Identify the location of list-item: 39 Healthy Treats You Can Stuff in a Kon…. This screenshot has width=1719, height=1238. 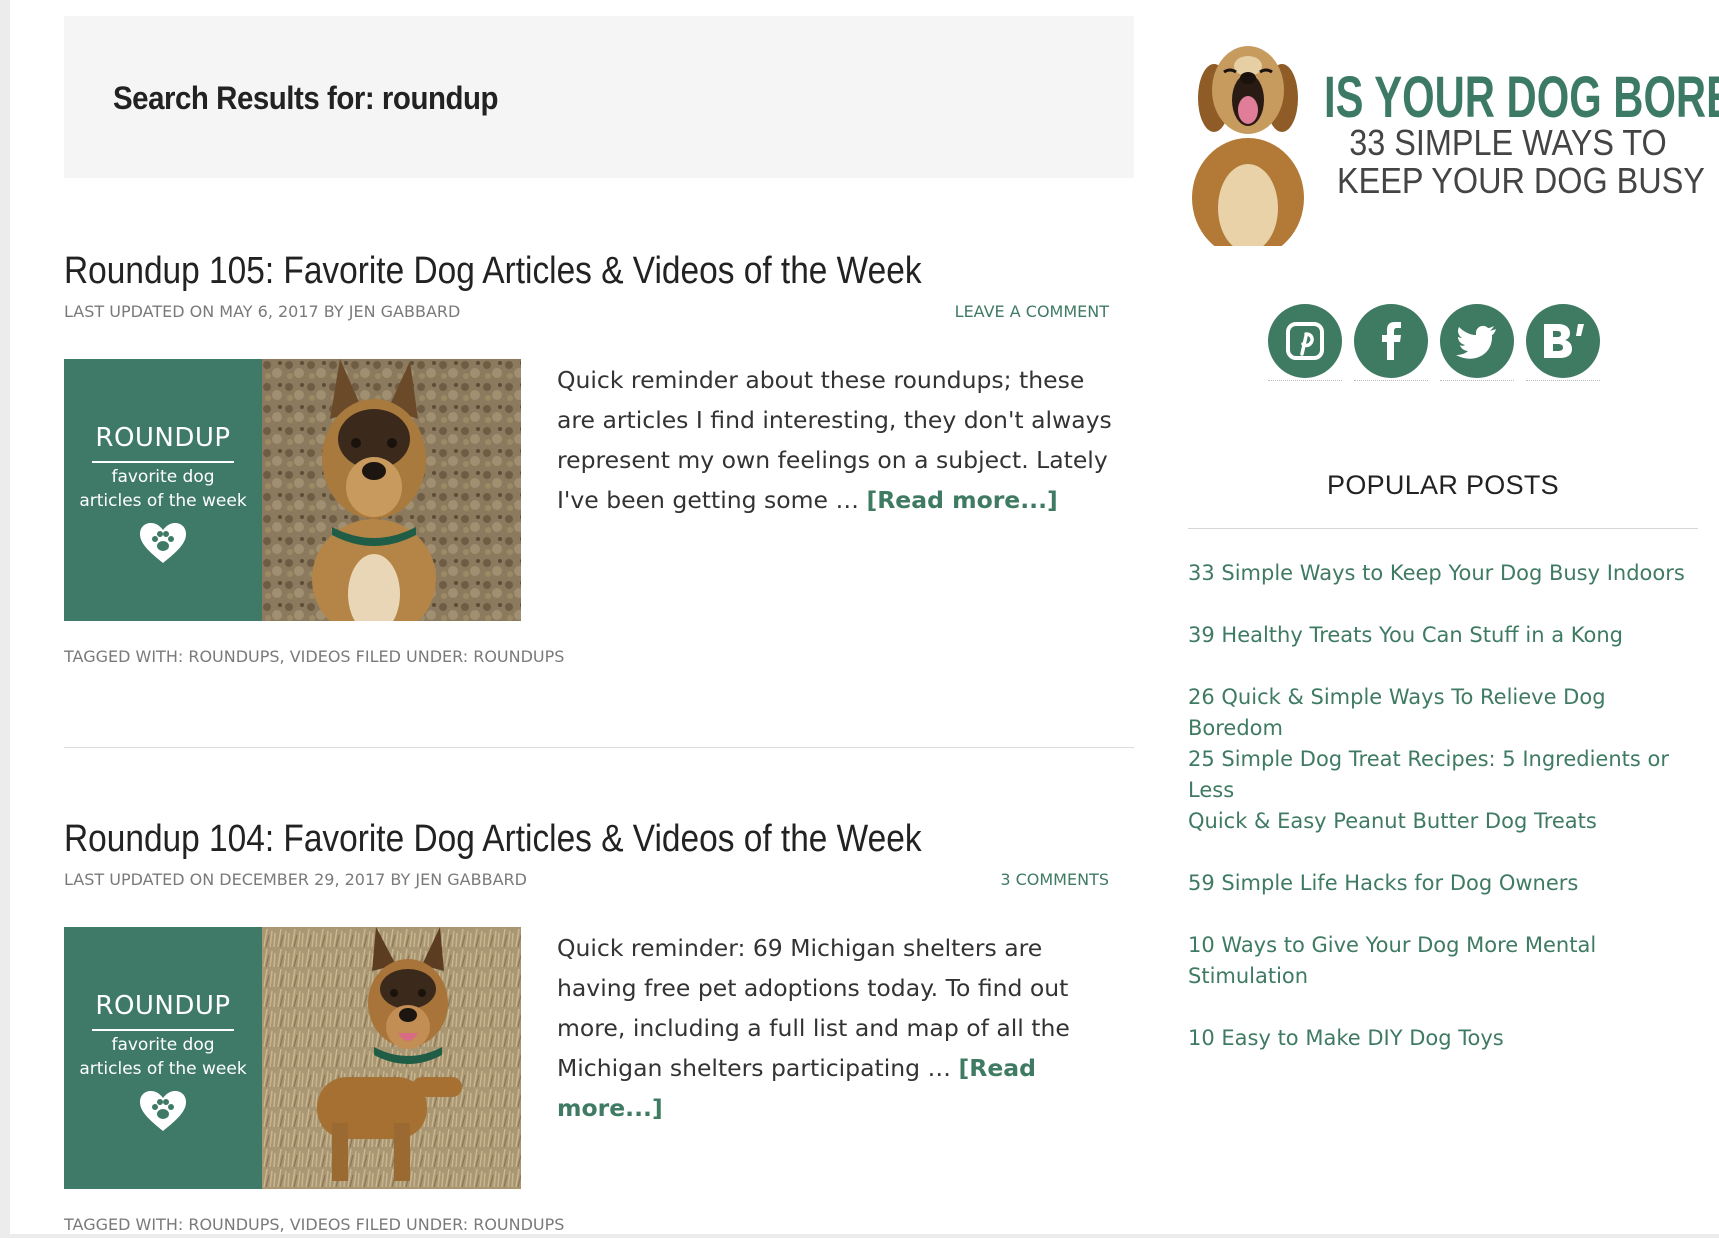
(1443, 635).